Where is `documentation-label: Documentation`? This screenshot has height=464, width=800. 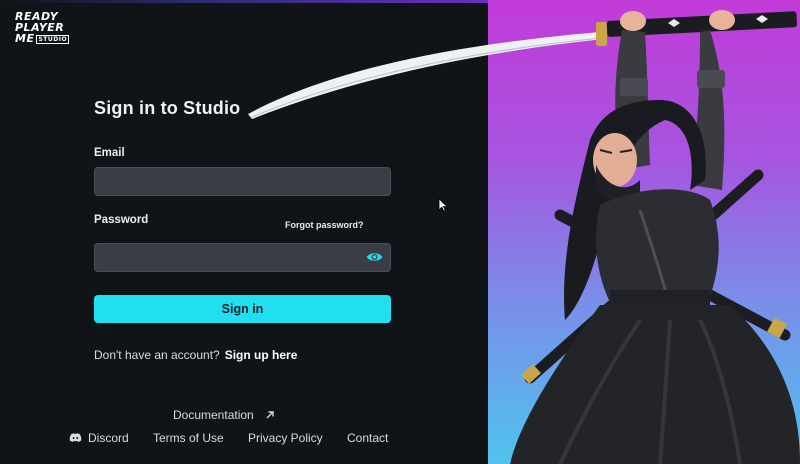
documentation-label: Documentation is located at coordinates (213, 415).